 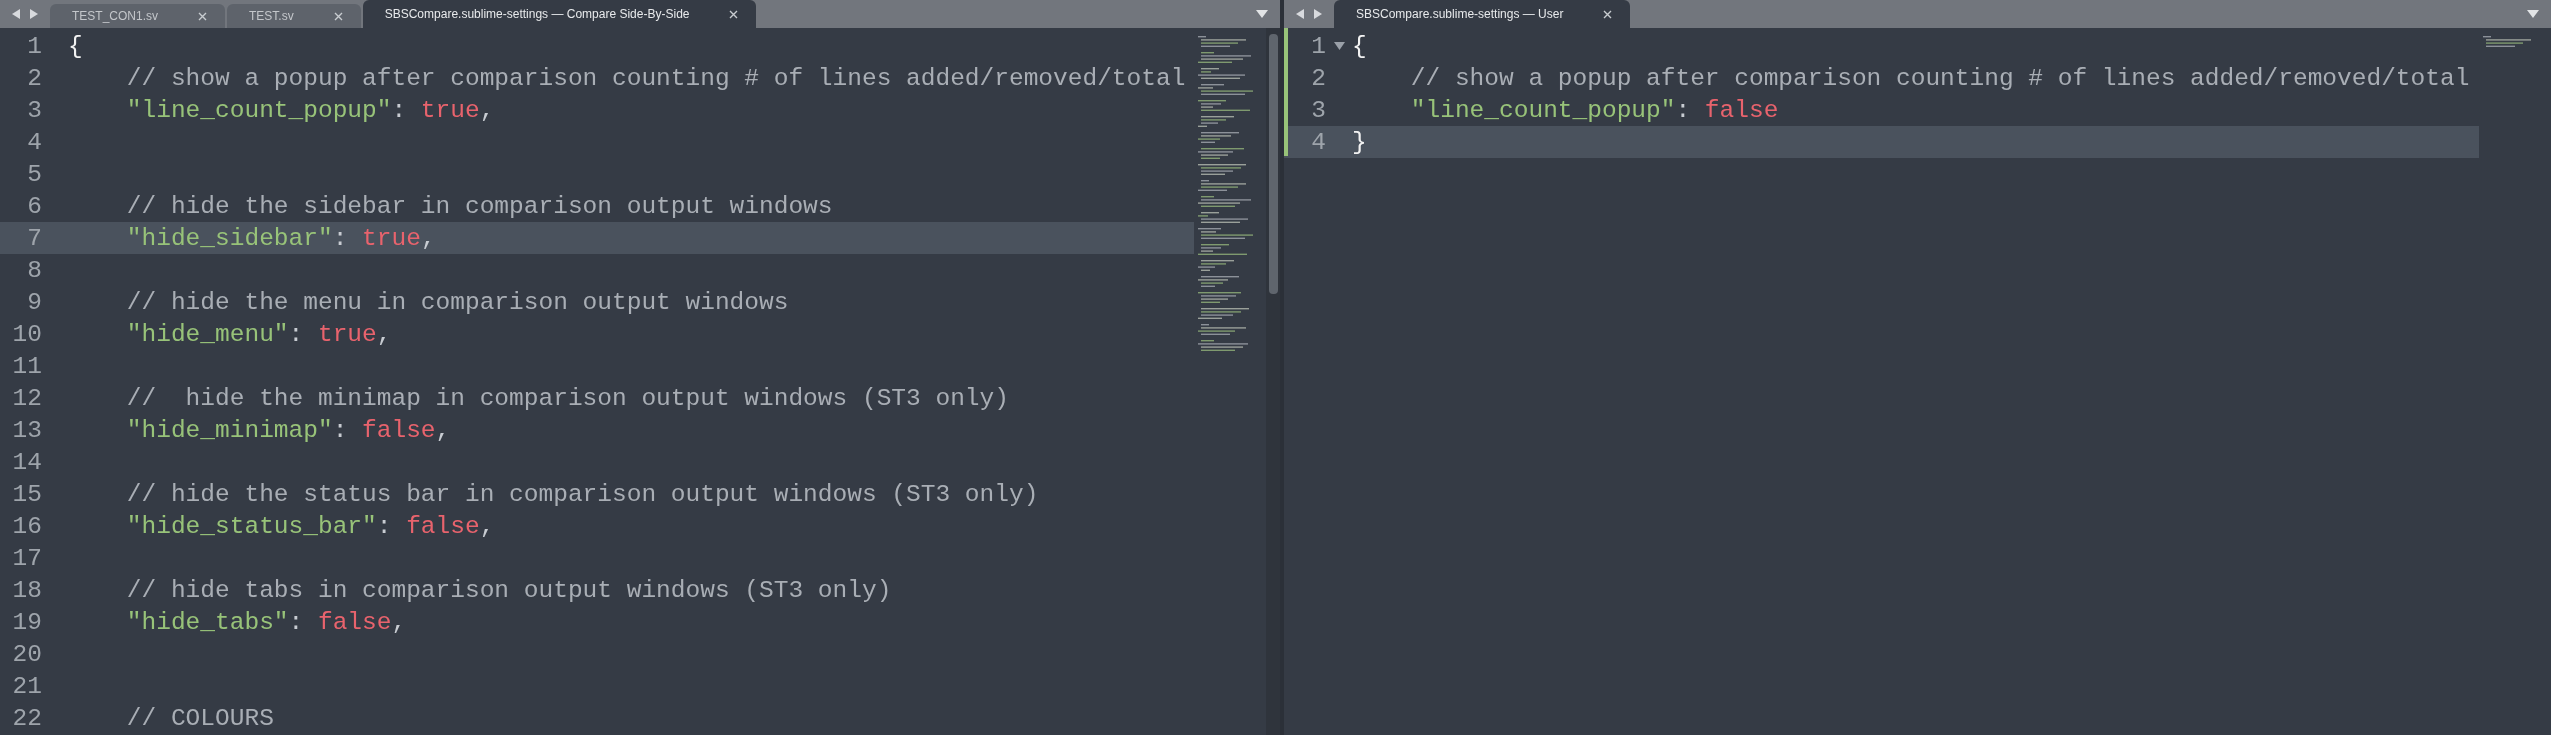 I want to click on code-line: // hide the menu in comparison output windows, so click(x=457, y=302).